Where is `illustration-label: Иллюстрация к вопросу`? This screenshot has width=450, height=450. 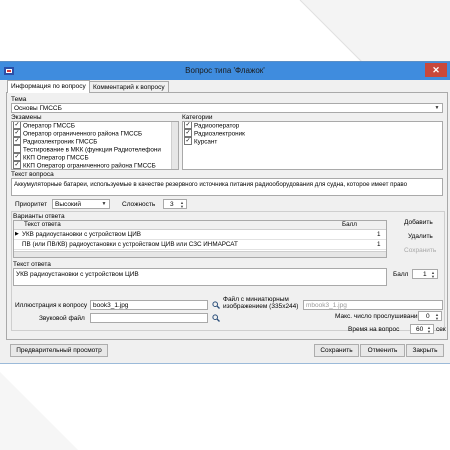 illustration-label: Иллюстрация к вопросу is located at coordinates (51, 305).